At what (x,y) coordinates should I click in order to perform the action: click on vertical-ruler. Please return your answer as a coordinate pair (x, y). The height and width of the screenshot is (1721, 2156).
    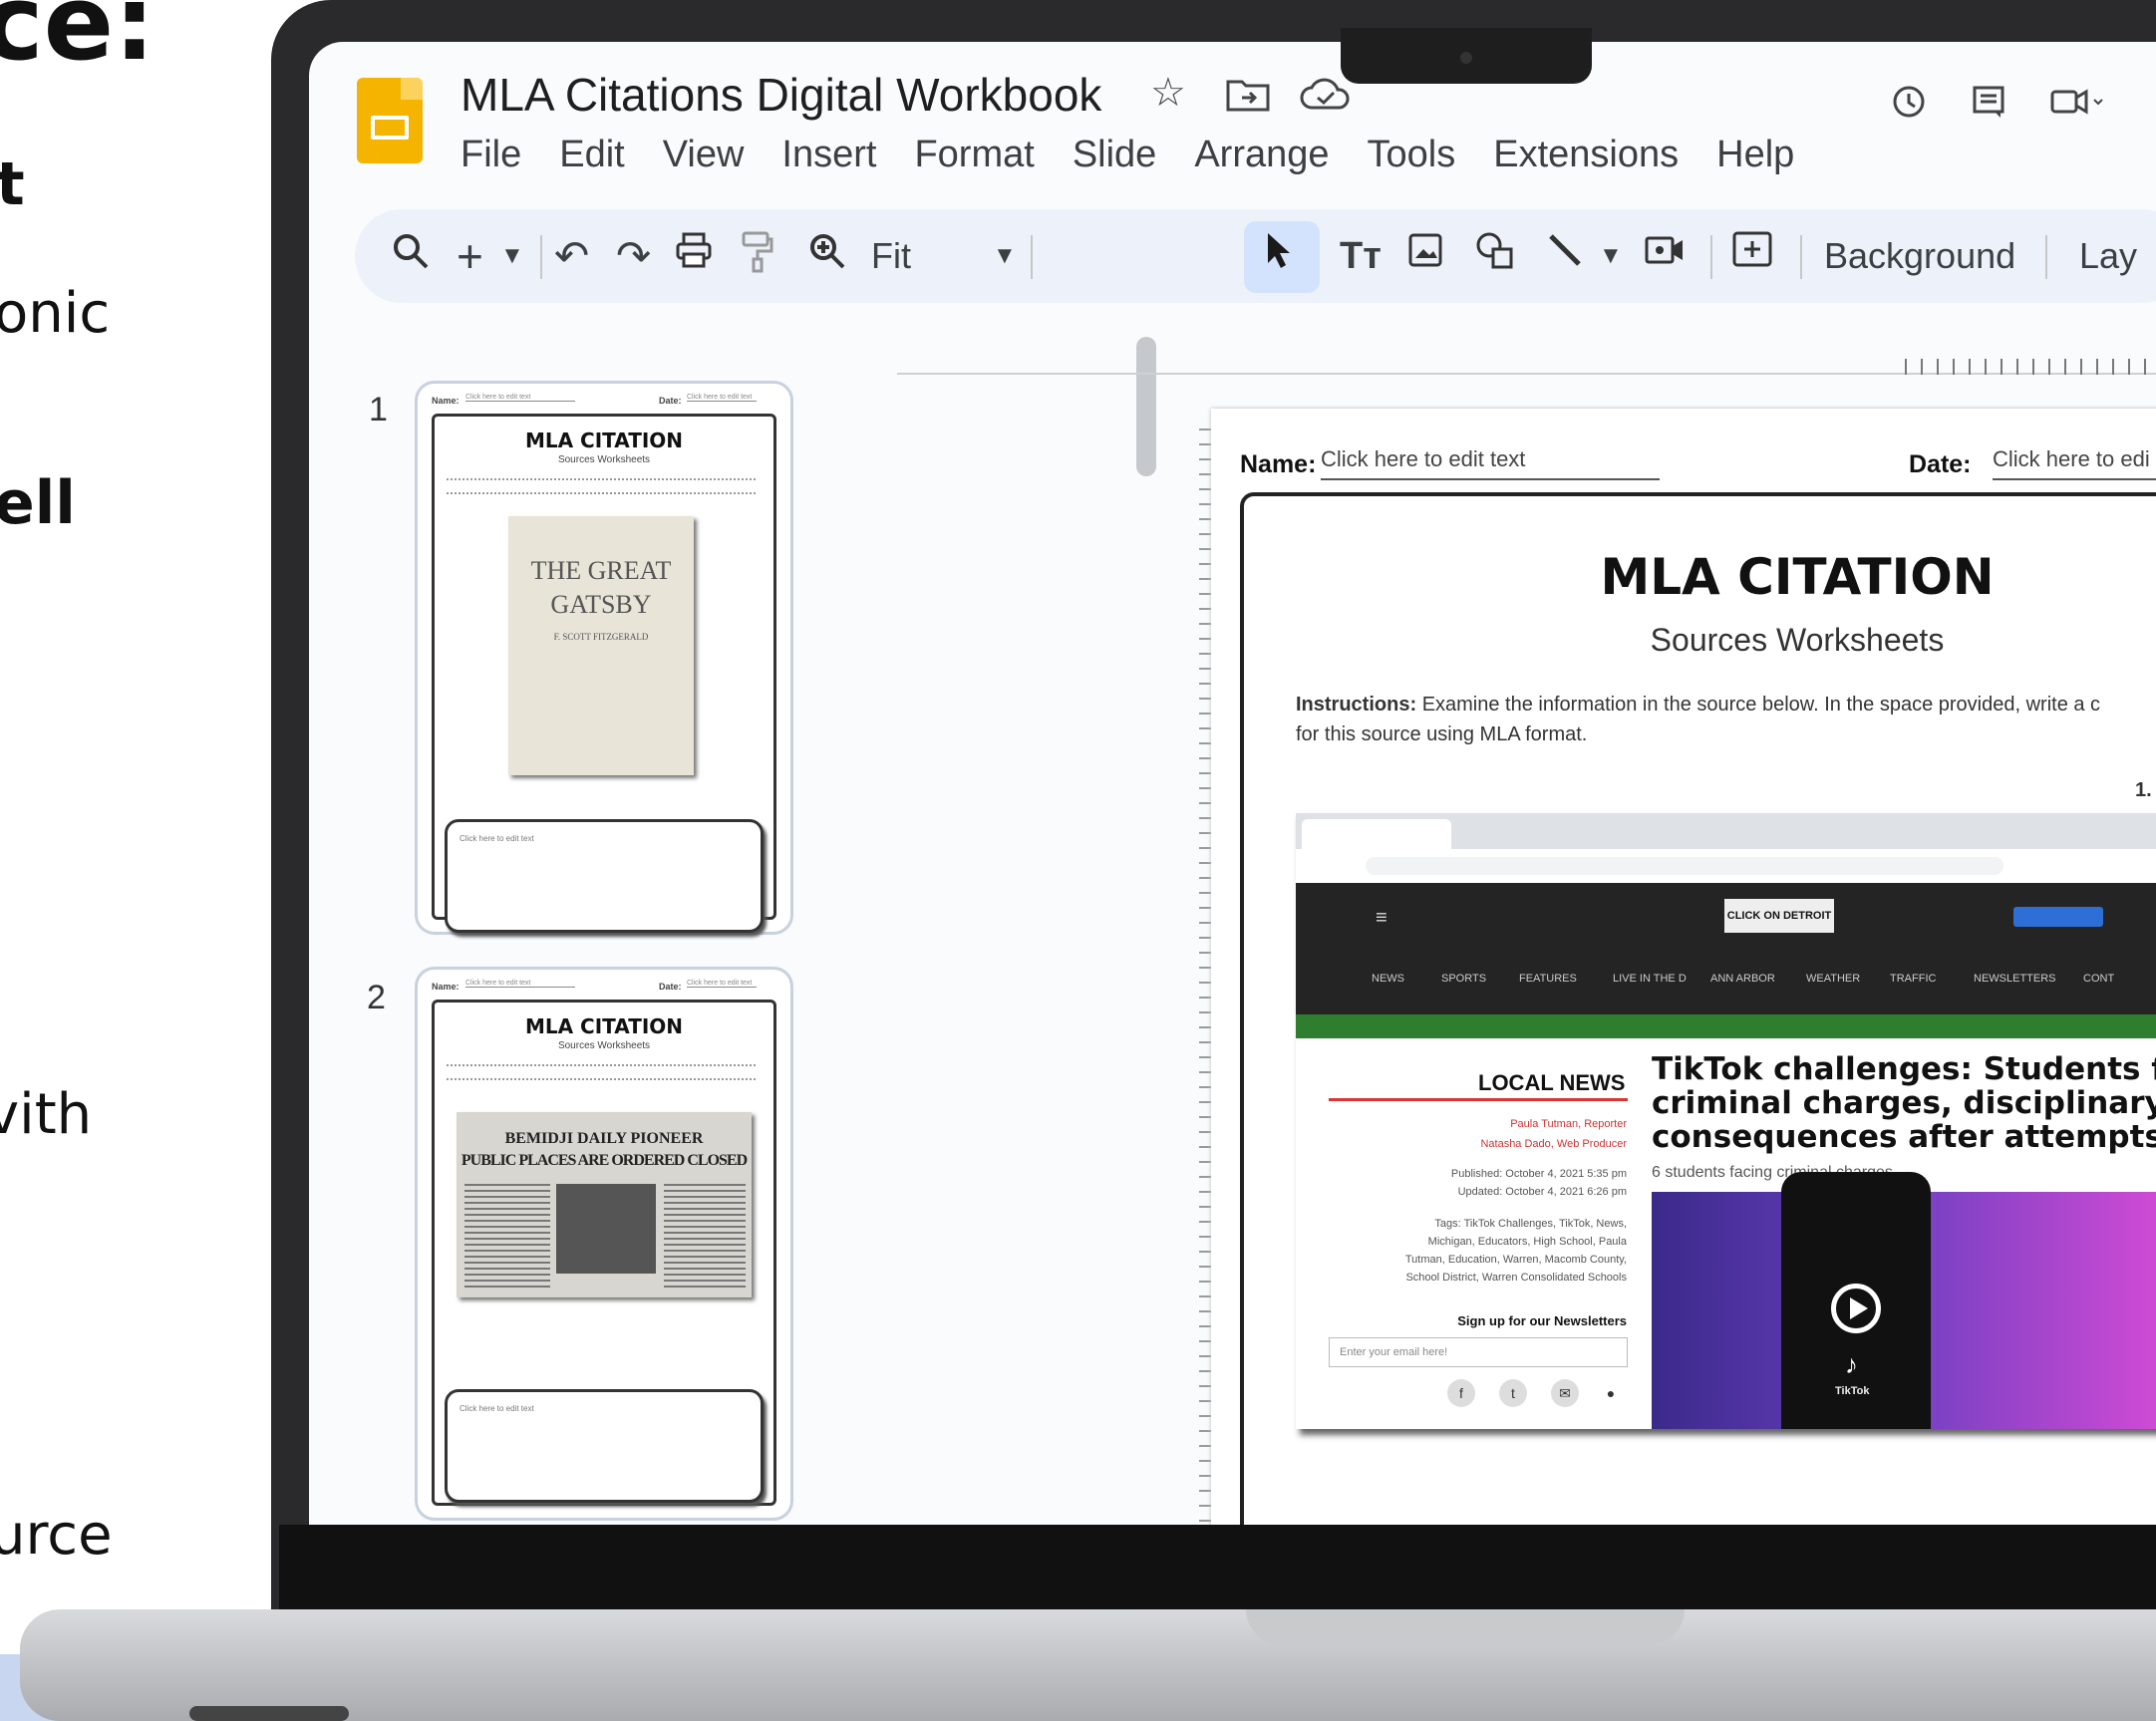
    Looking at the image, I should click on (1205, 977).